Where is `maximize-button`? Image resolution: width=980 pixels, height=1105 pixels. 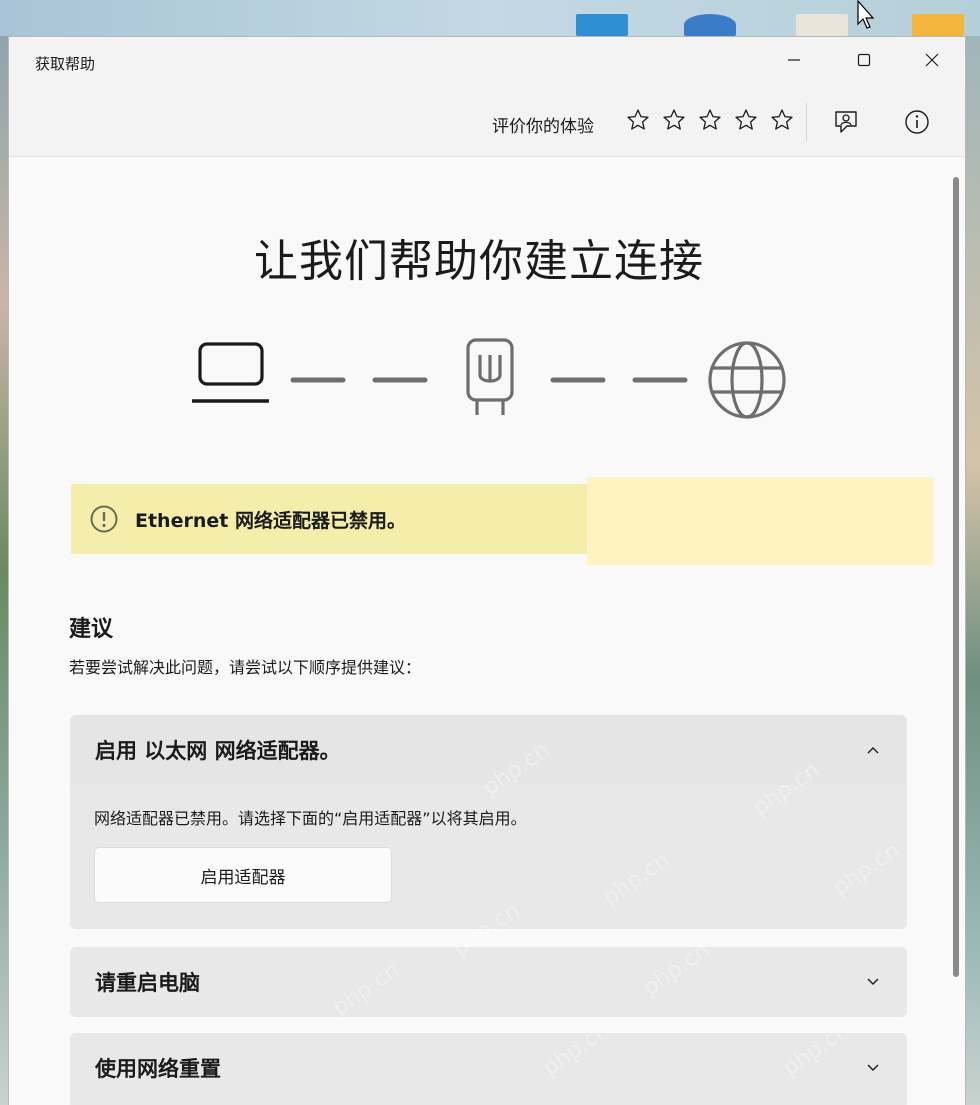
maximize-button is located at coordinates (864, 60).